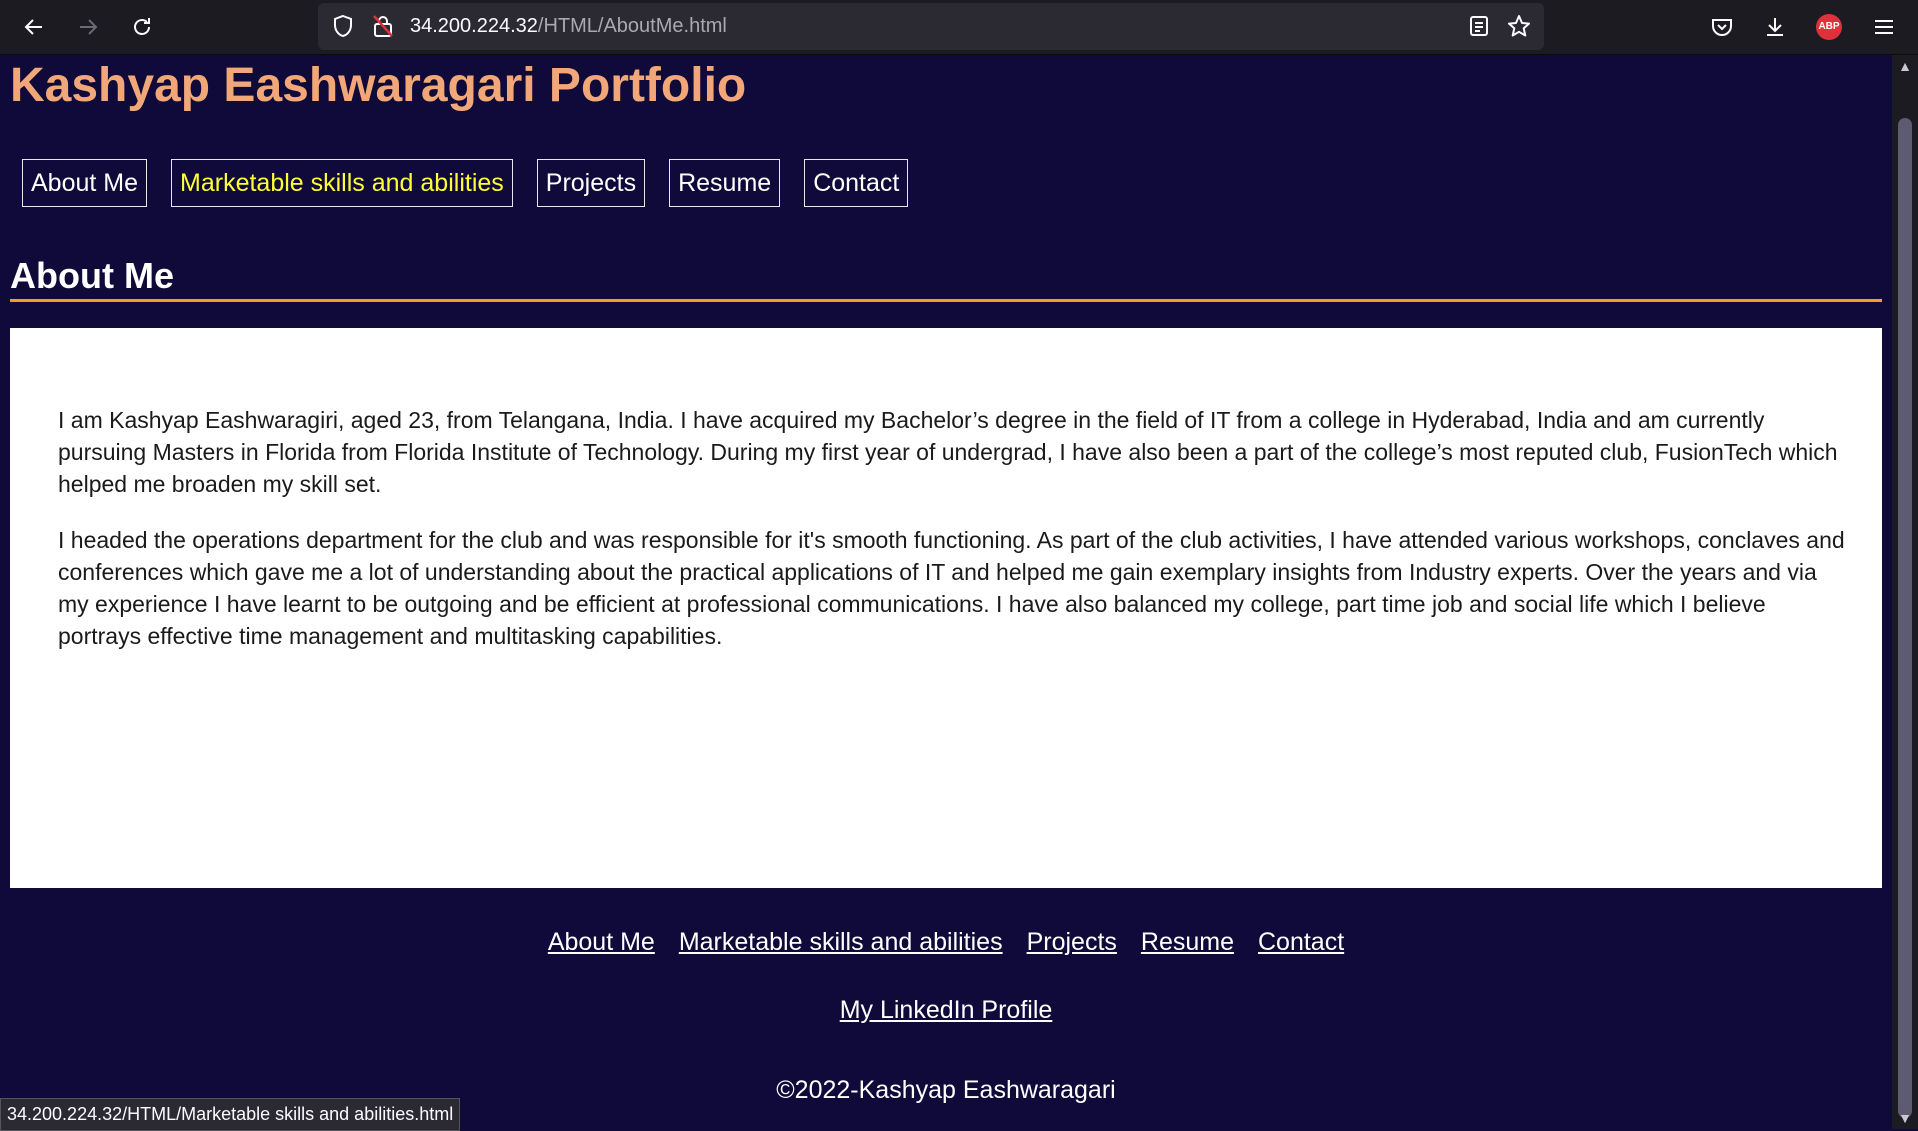 The height and width of the screenshot is (1131, 1918). I want to click on url-bar: 34.200.224.32/HTML/AboutMe.html, so click(931, 26).